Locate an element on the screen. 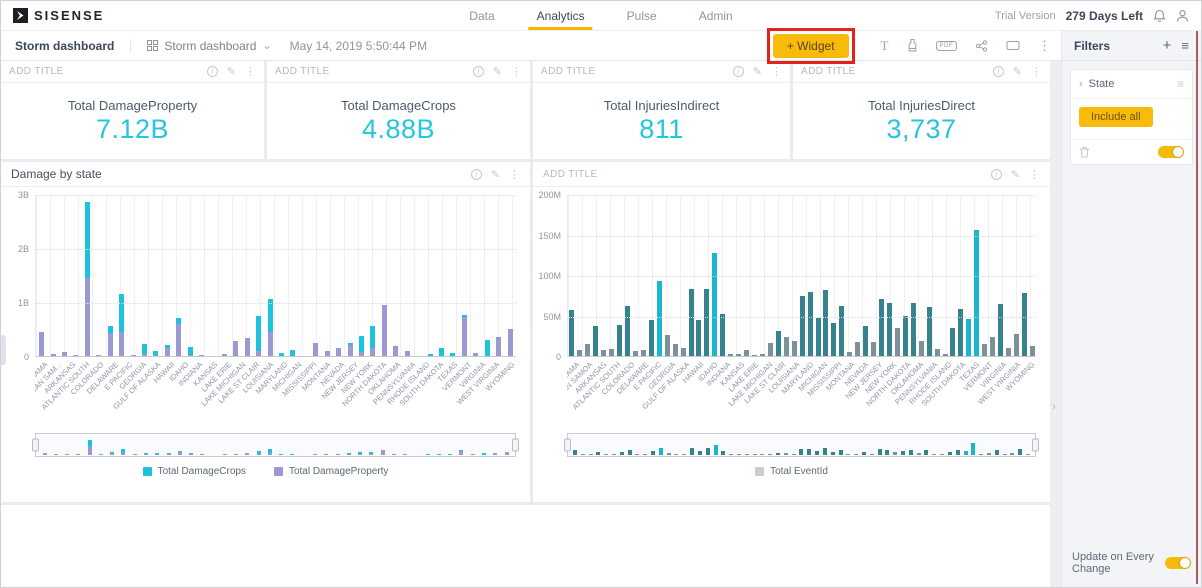 Image resolution: width=1202 pixels, height=588 pixels. tv-mode-icon is located at coordinates (1013, 46).